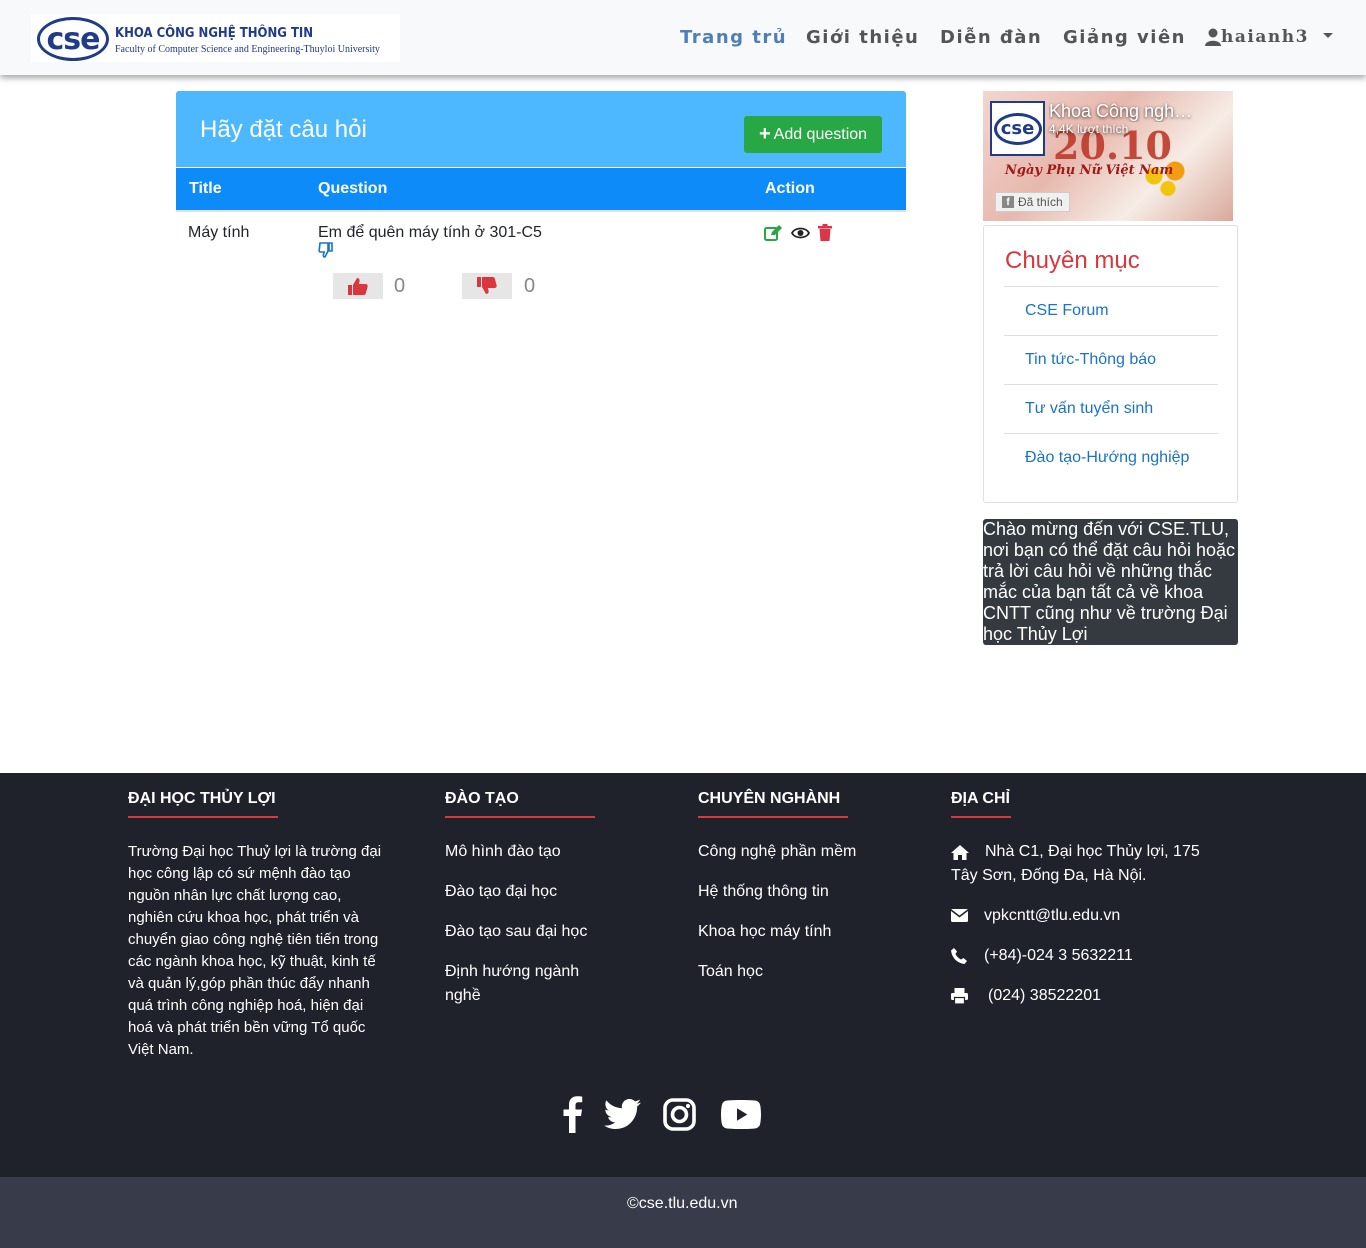 This screenshot has height=1248, width=1366. I want to click on nav-home: Trang trủ, so click(733, 37).